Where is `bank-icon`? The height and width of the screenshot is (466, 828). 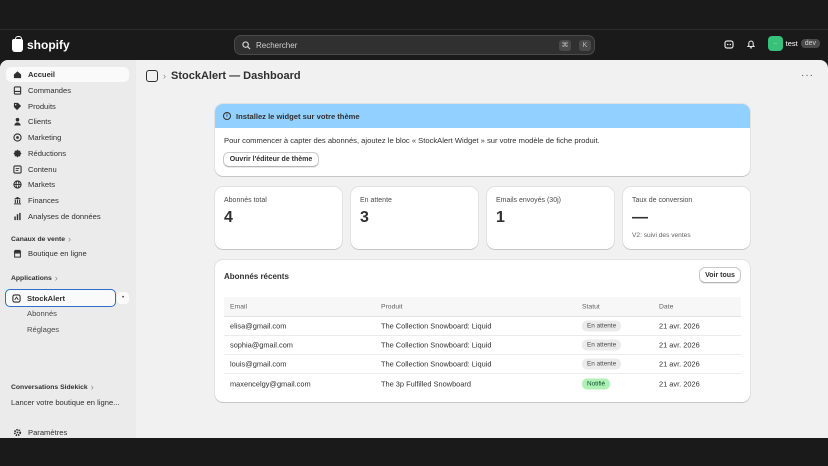
bank-icon is located at coordinates (17, 200).